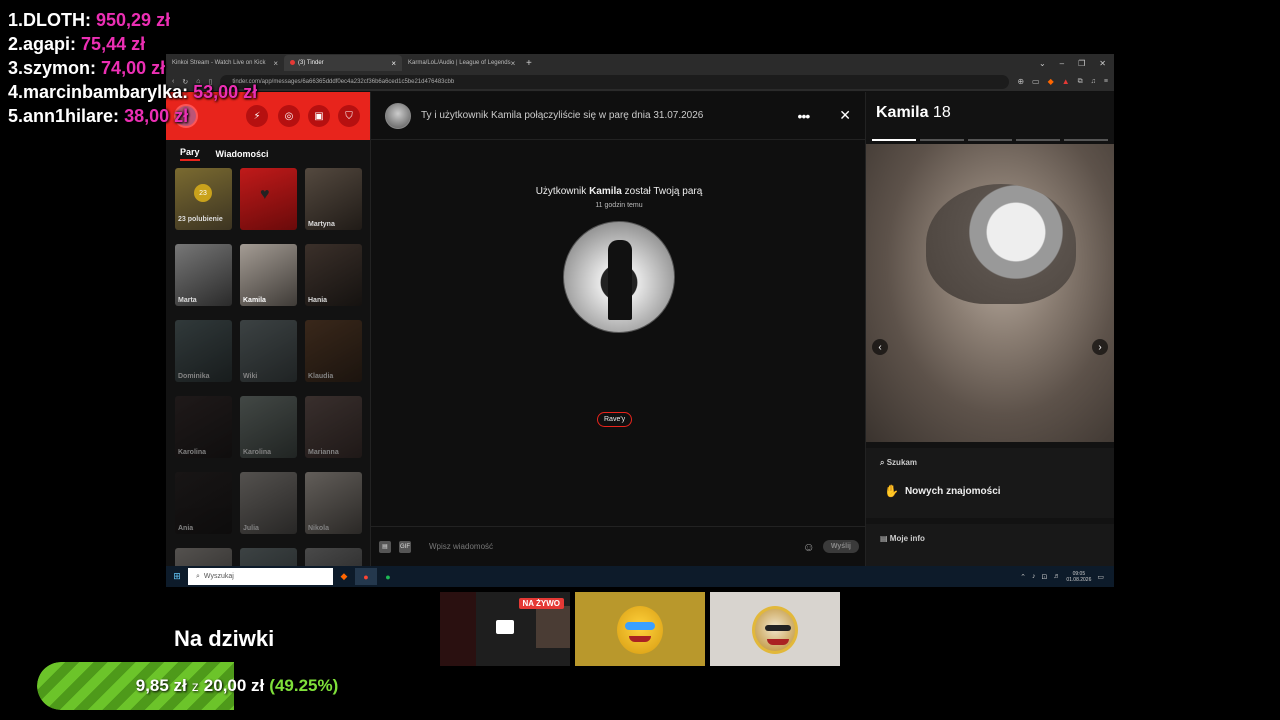 Image resolution: width=1280 pixels, height=720 pixels. I want to click on emoji-icon: ☺, so click(809, 547).